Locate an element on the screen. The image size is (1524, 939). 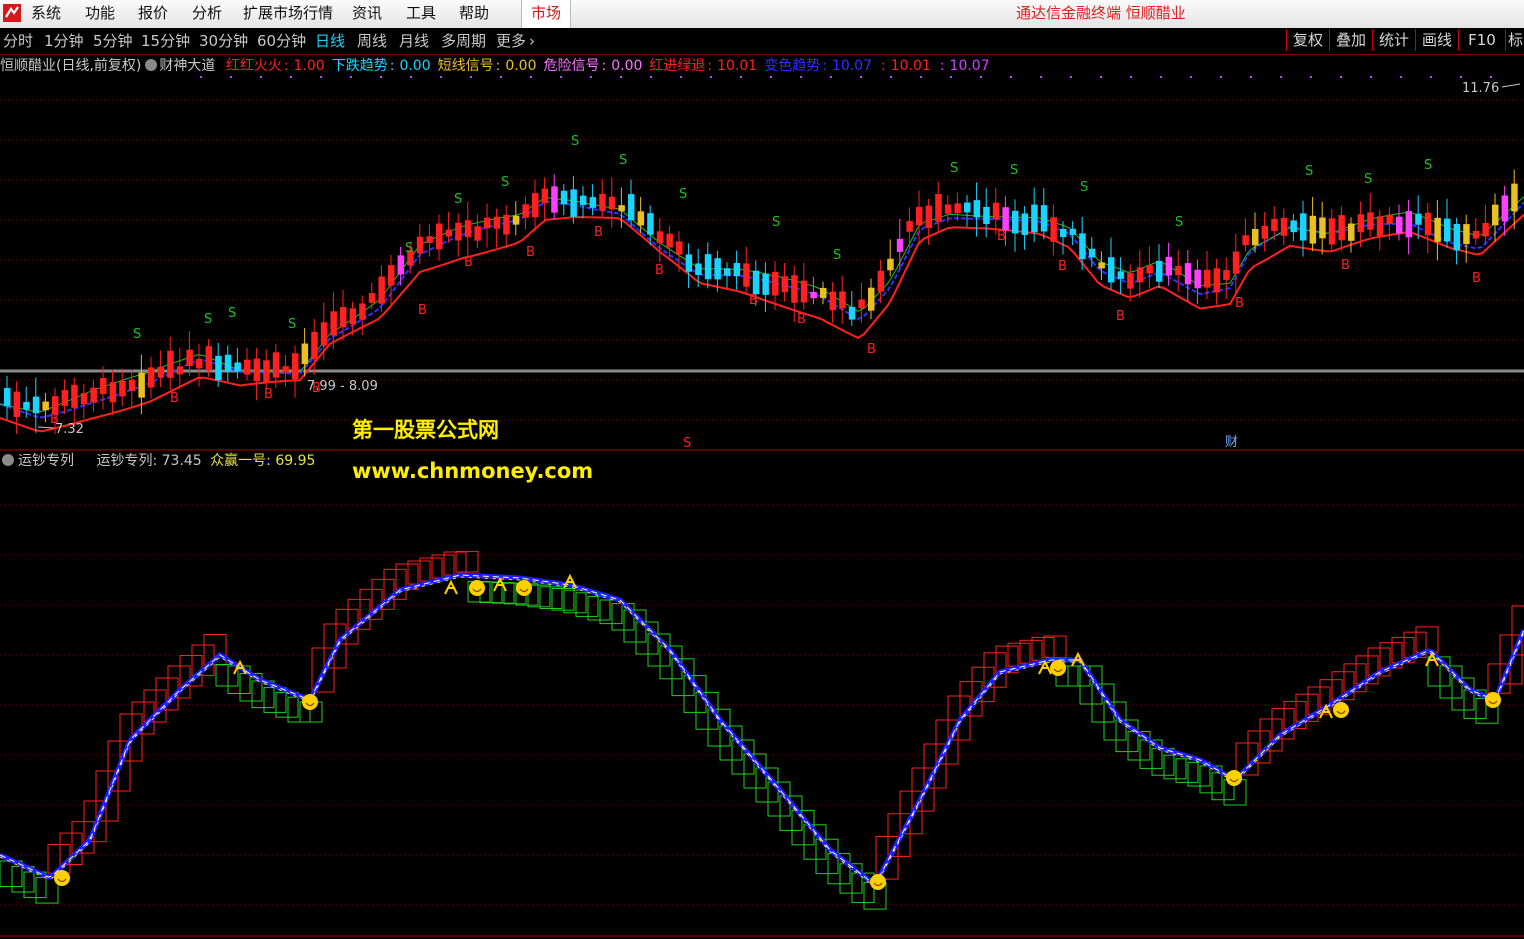
indicator-settings-icon is located at coordinates (151, 65).